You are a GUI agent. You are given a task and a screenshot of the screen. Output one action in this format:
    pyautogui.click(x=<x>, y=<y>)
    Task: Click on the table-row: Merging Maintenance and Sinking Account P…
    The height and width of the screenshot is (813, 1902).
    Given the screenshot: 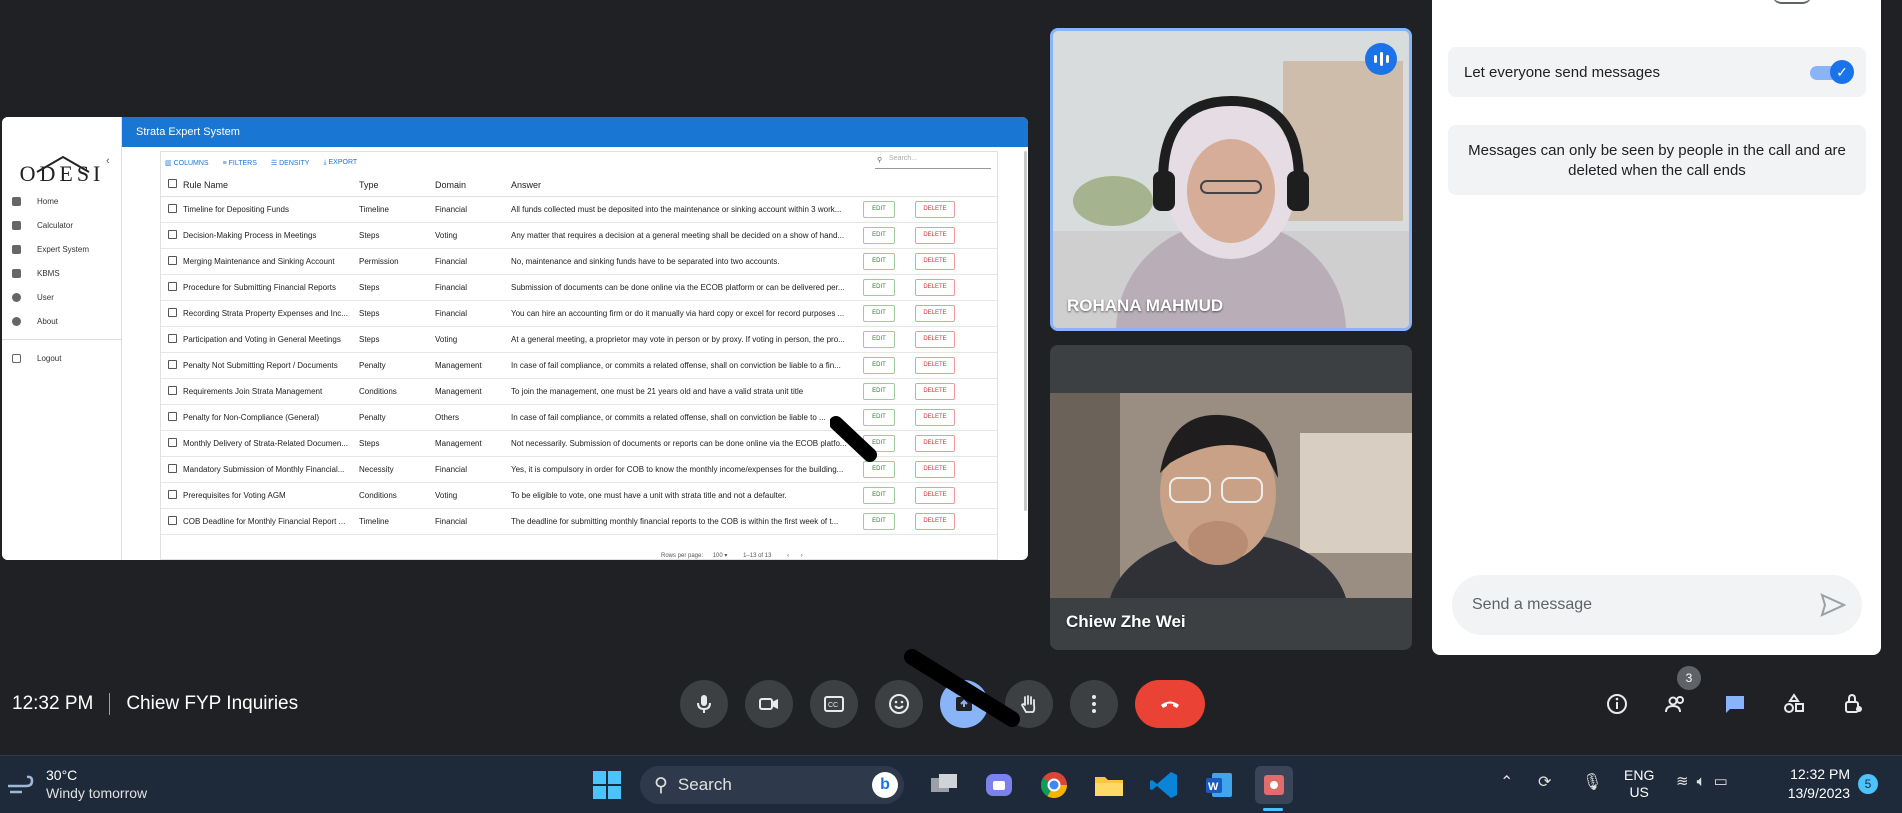 What is the action you would take?
    pyautogui.click(x=579, y=261)
    